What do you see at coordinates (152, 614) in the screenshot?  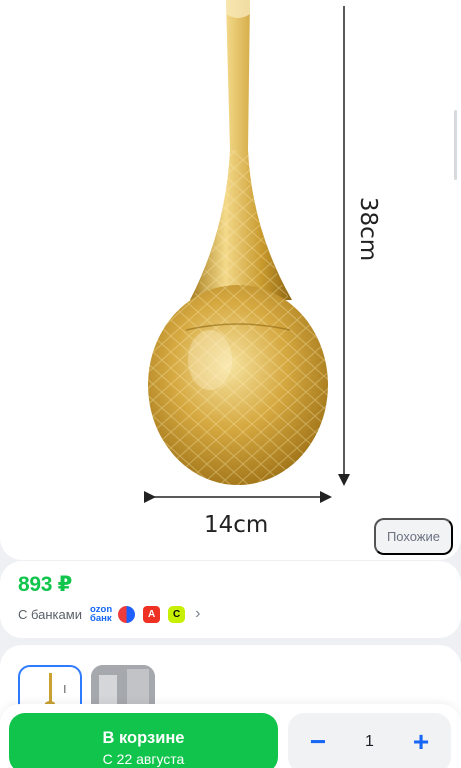 I see `alfa-icon: A` at bounding box center [152, 614].